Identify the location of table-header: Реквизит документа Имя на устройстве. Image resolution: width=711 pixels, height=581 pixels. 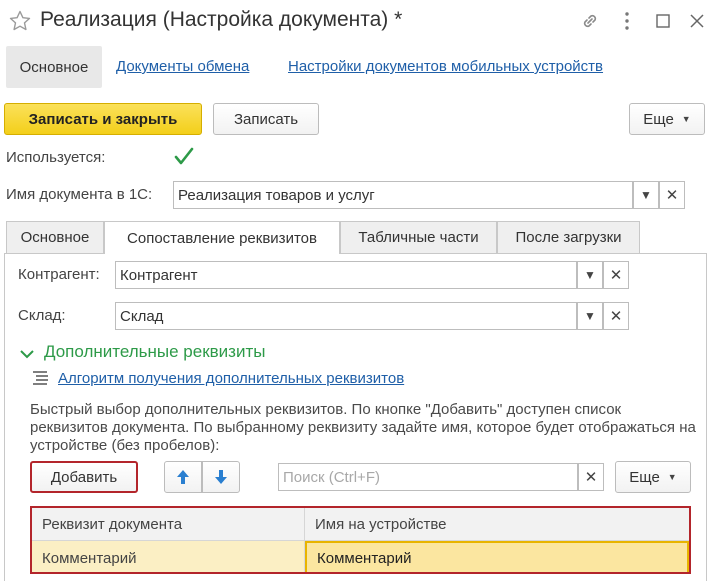
(360, 524).